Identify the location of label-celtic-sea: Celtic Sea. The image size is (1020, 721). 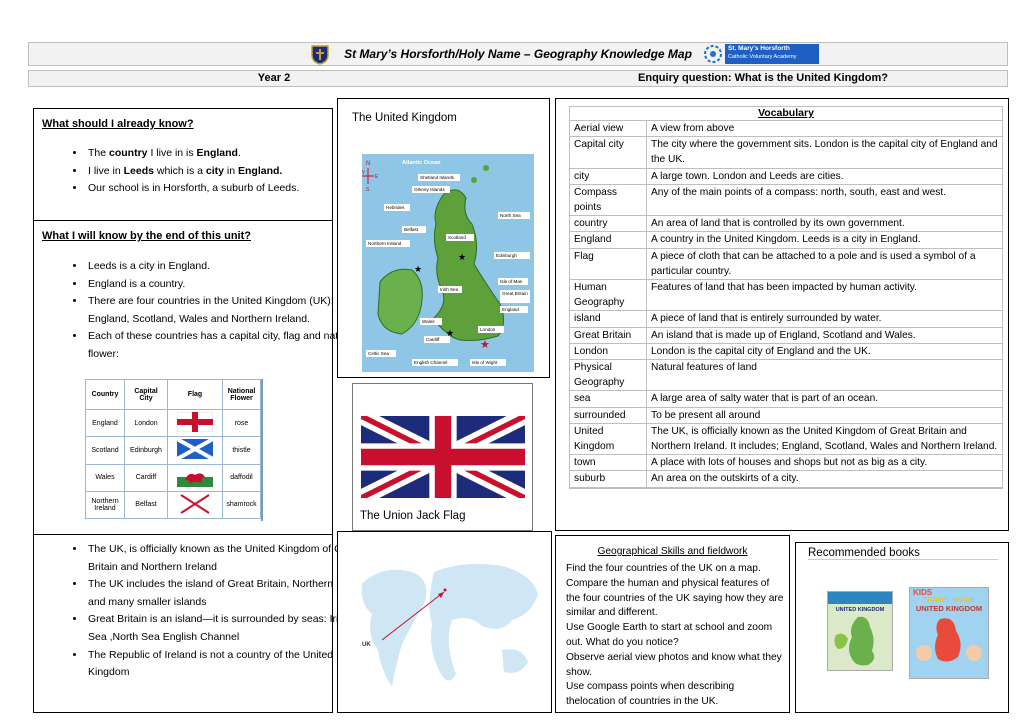
(378, 353).